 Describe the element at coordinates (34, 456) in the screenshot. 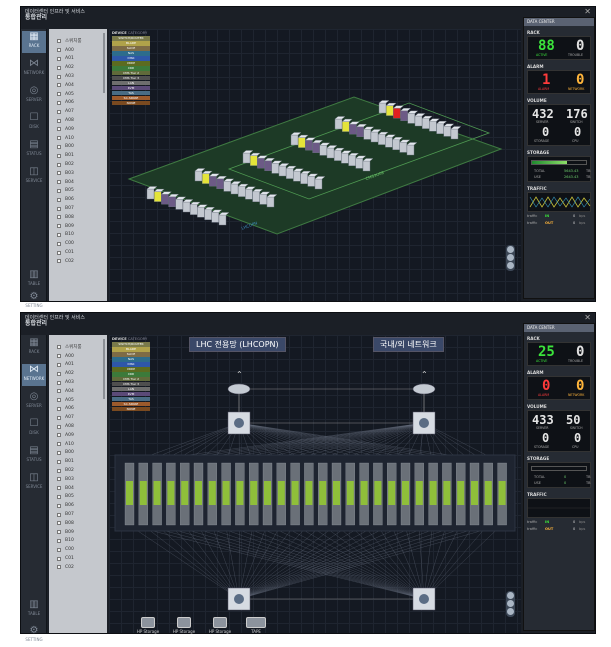

I see `sidebar-item-status: ▤STATUS` at that location.